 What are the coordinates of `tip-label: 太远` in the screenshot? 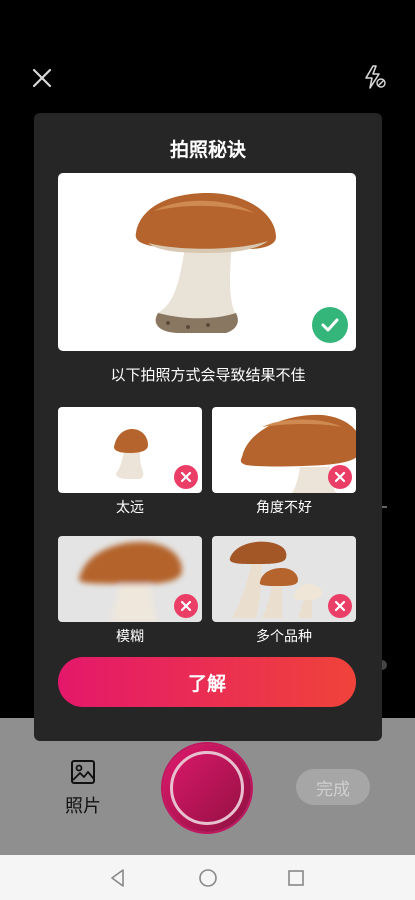 It's located at (130, 508).